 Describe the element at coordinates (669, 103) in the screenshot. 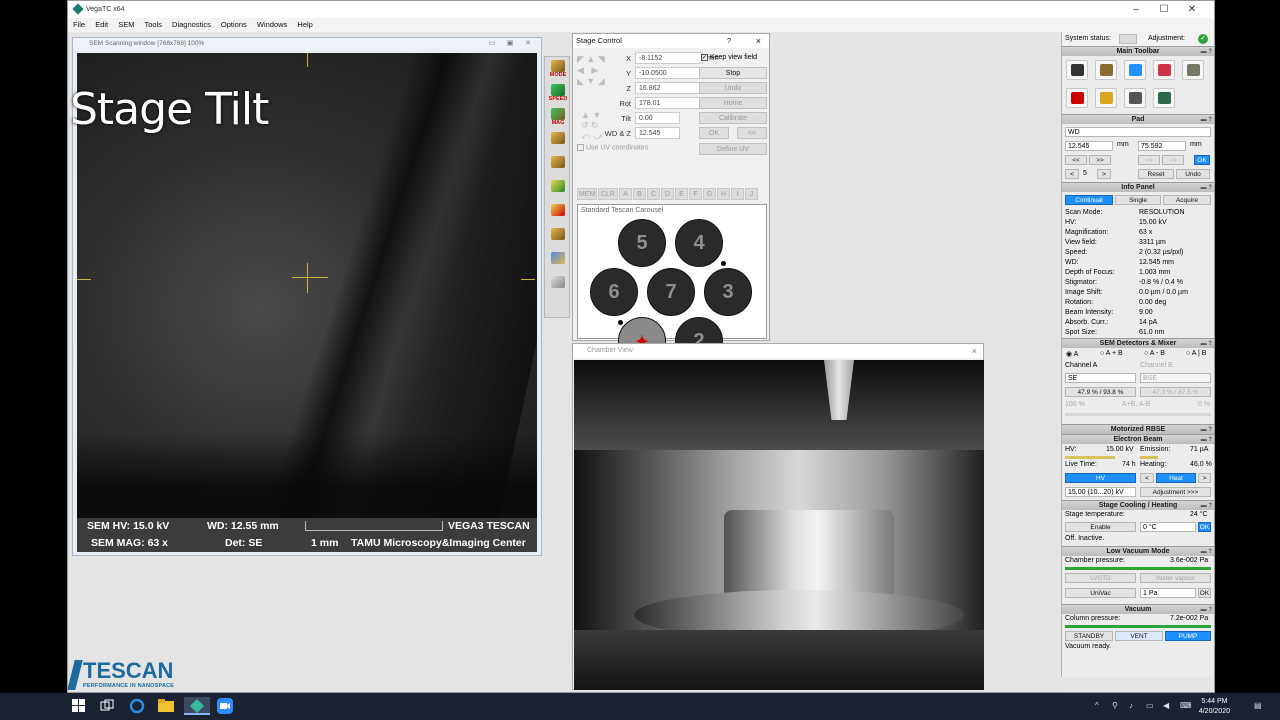

I see `axis-rot-input: 178.01` at that location.